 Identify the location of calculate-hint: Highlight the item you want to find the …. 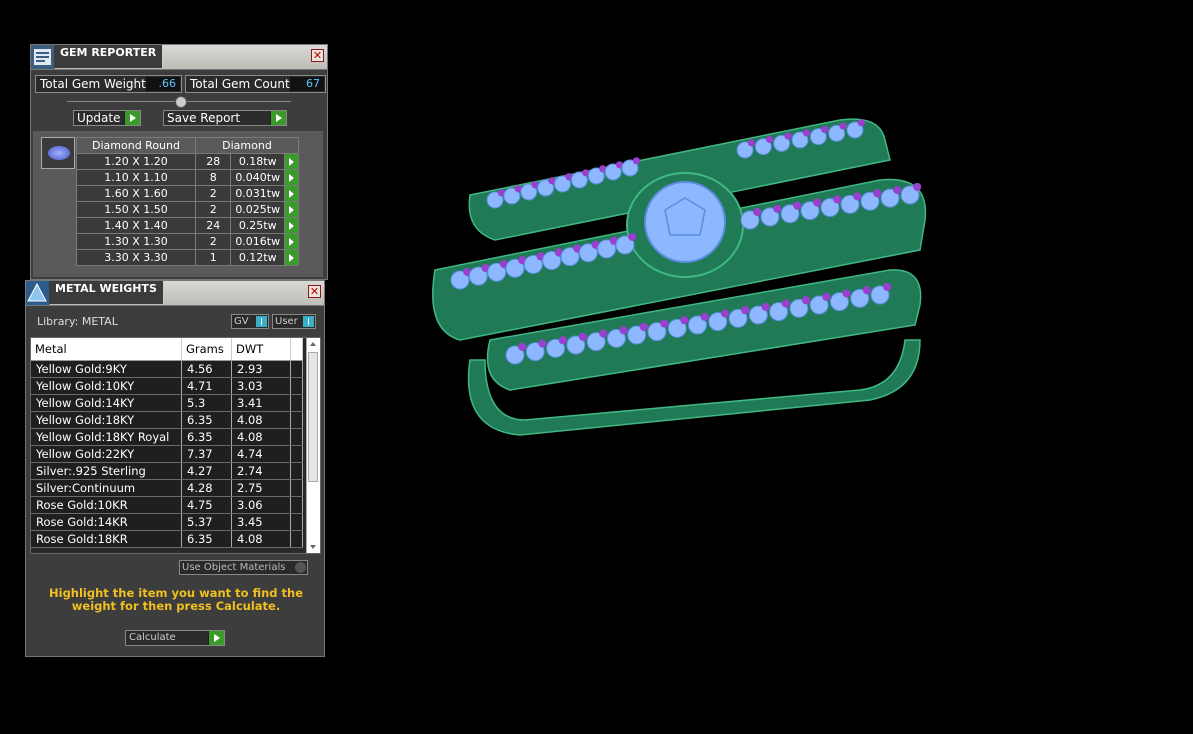
(176, 599).